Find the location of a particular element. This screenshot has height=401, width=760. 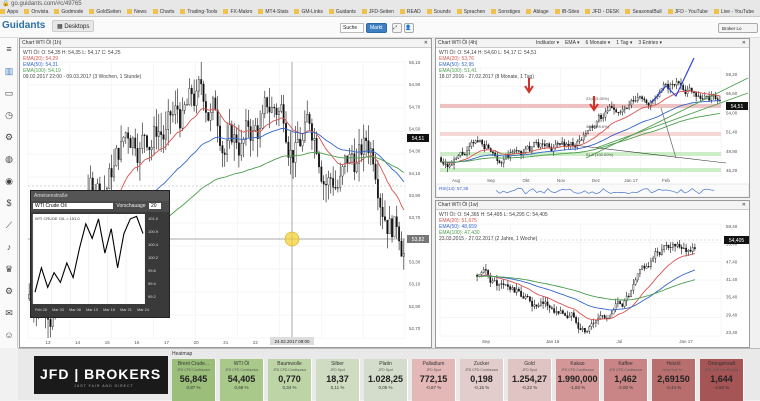

heatmap-tile: Heizöl Heiz/ Hub N... 2,69150 -3,44 % is located at coordinates (674, 380).